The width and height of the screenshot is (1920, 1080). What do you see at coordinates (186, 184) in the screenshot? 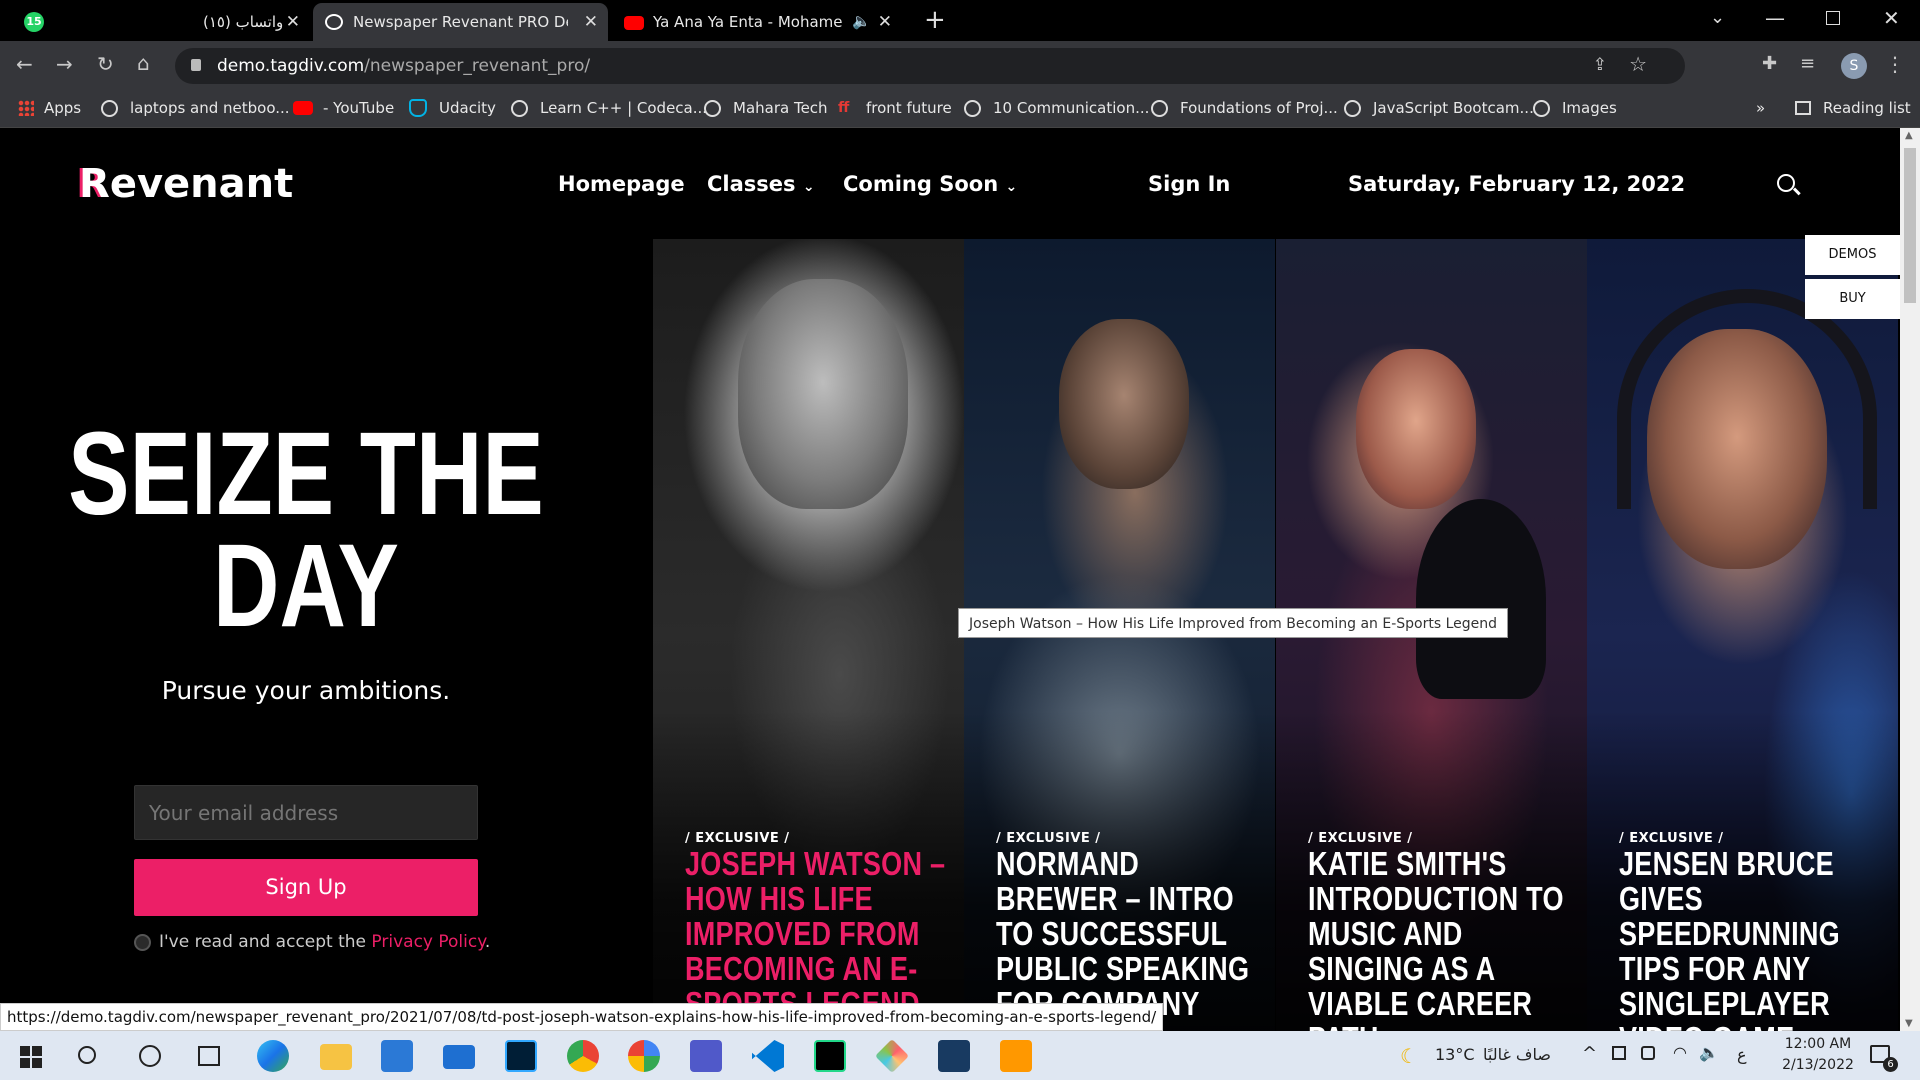
I see `site-logo: Revenant` at bounding box center [186, 184].